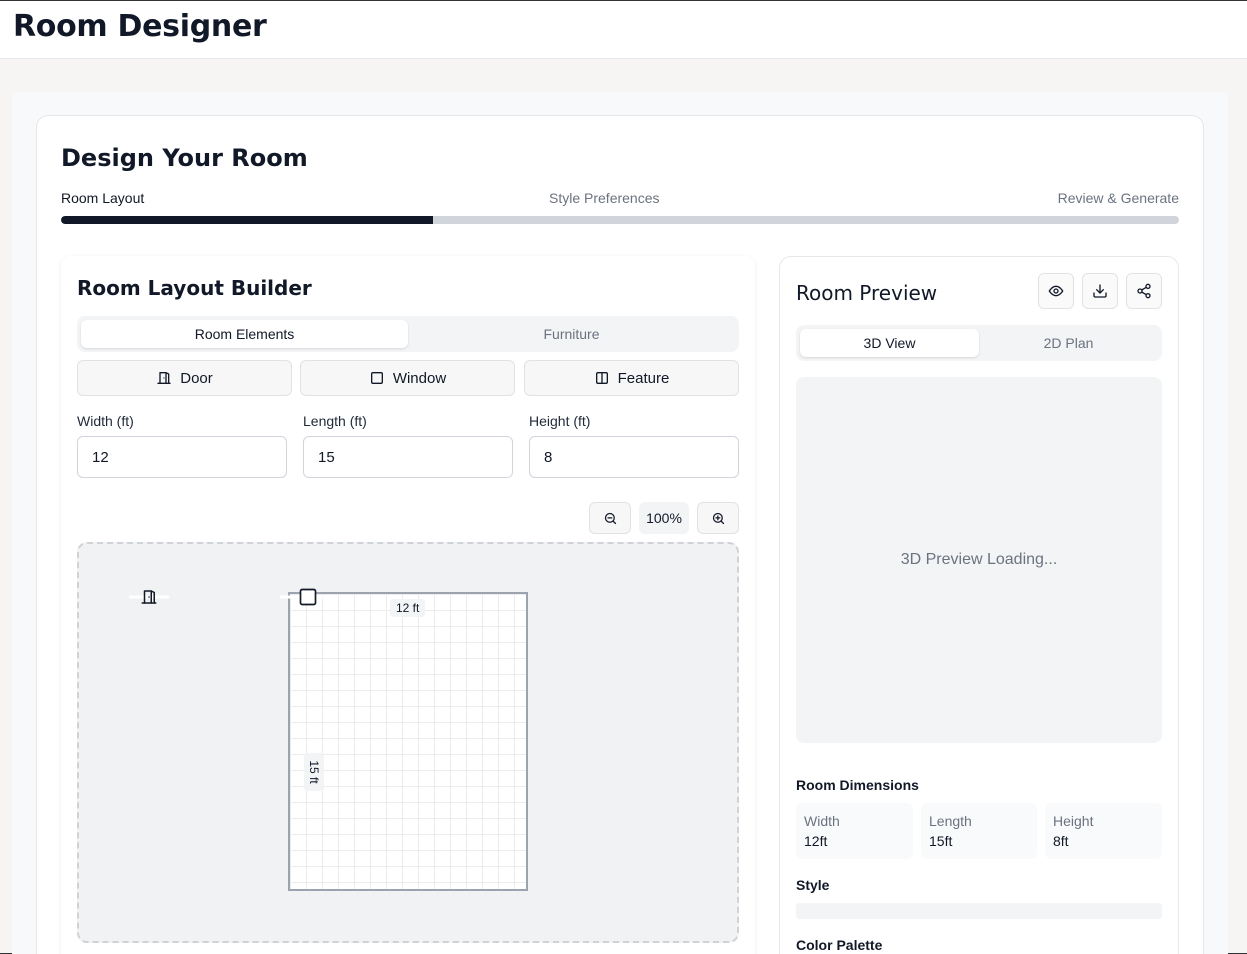 The height and width of the screenshot is (954, 1247). What do you see at coordinates (408, 457) in the screenshot?
I see `length-input` at bounding box center [408, 457].